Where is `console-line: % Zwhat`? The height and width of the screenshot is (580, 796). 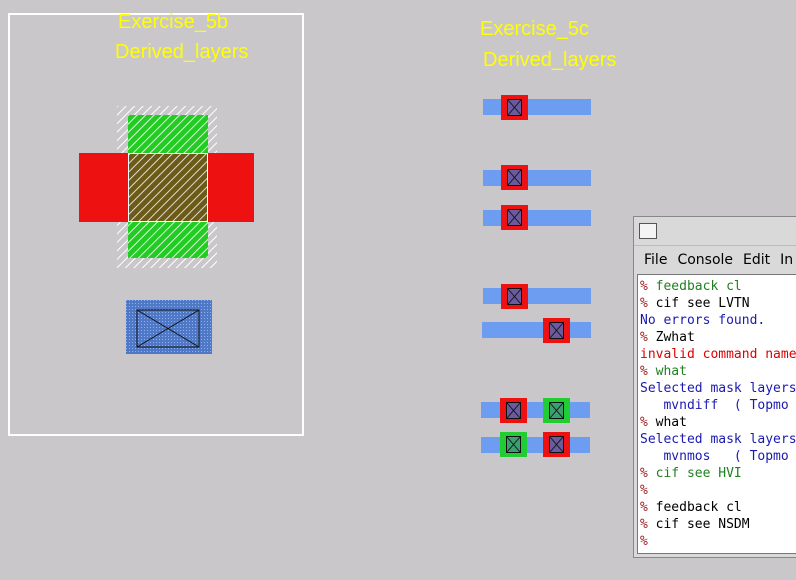 console-line: % Zwhat is located at coordinates (718, 337).